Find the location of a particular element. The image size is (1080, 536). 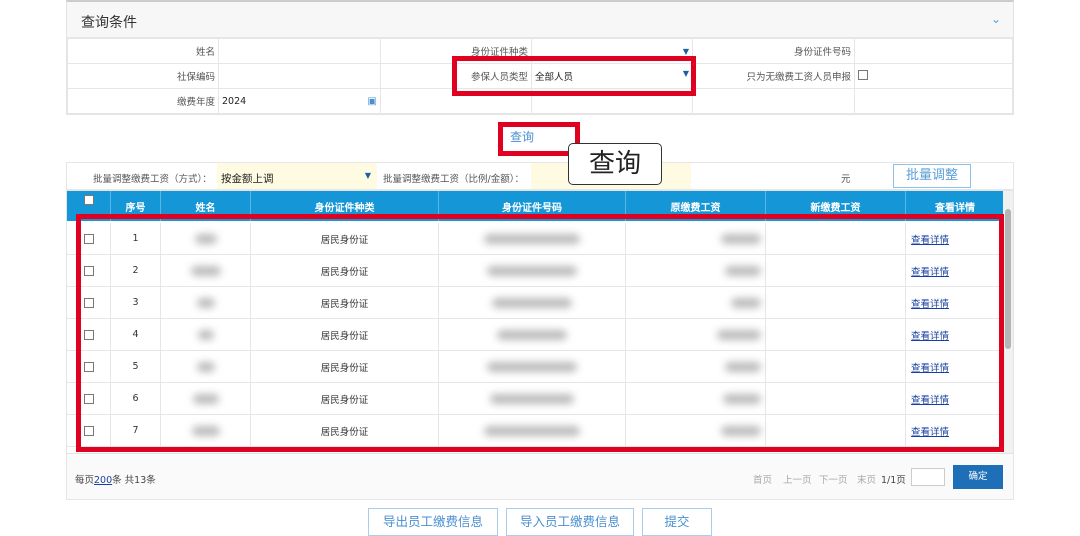

page-info: 1/1页 is located at coordinates (893, 480).